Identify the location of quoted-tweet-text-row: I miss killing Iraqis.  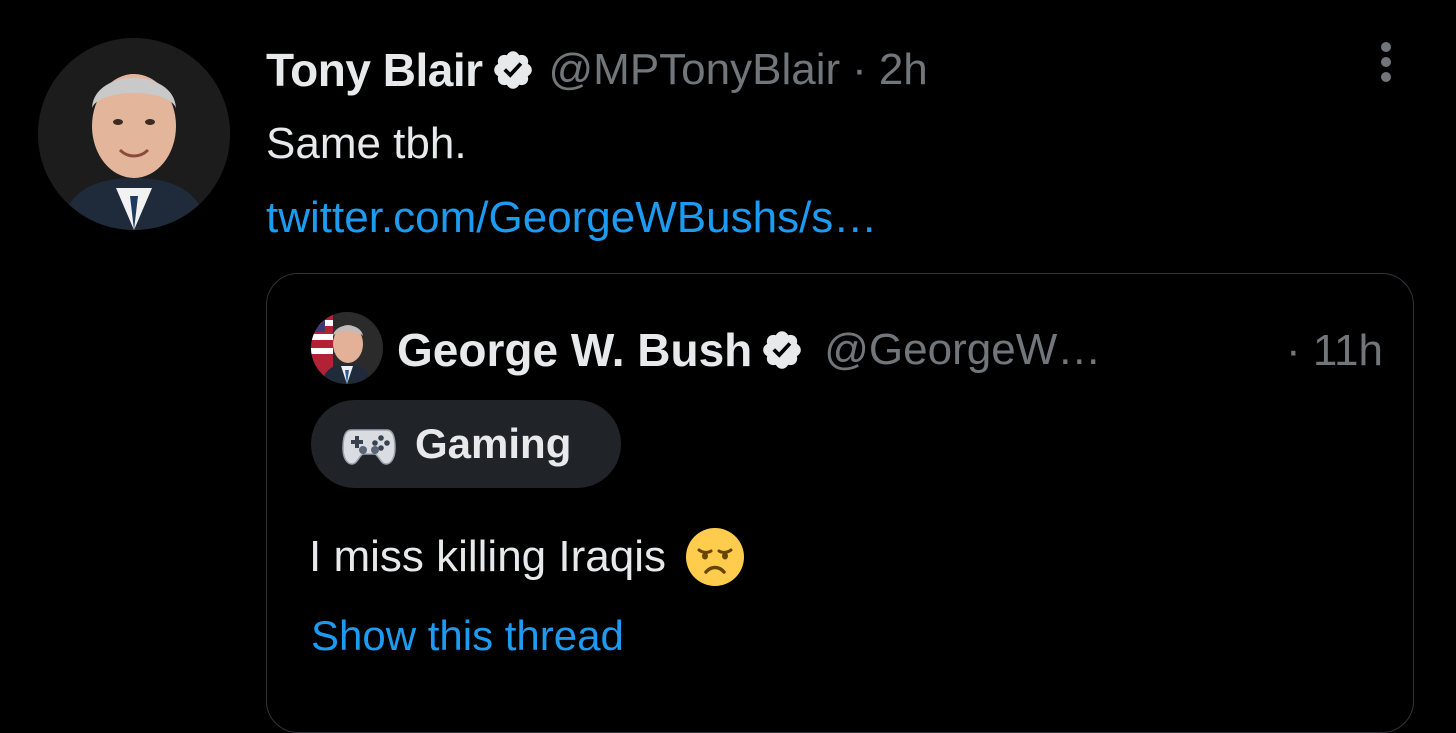
(527, 557).